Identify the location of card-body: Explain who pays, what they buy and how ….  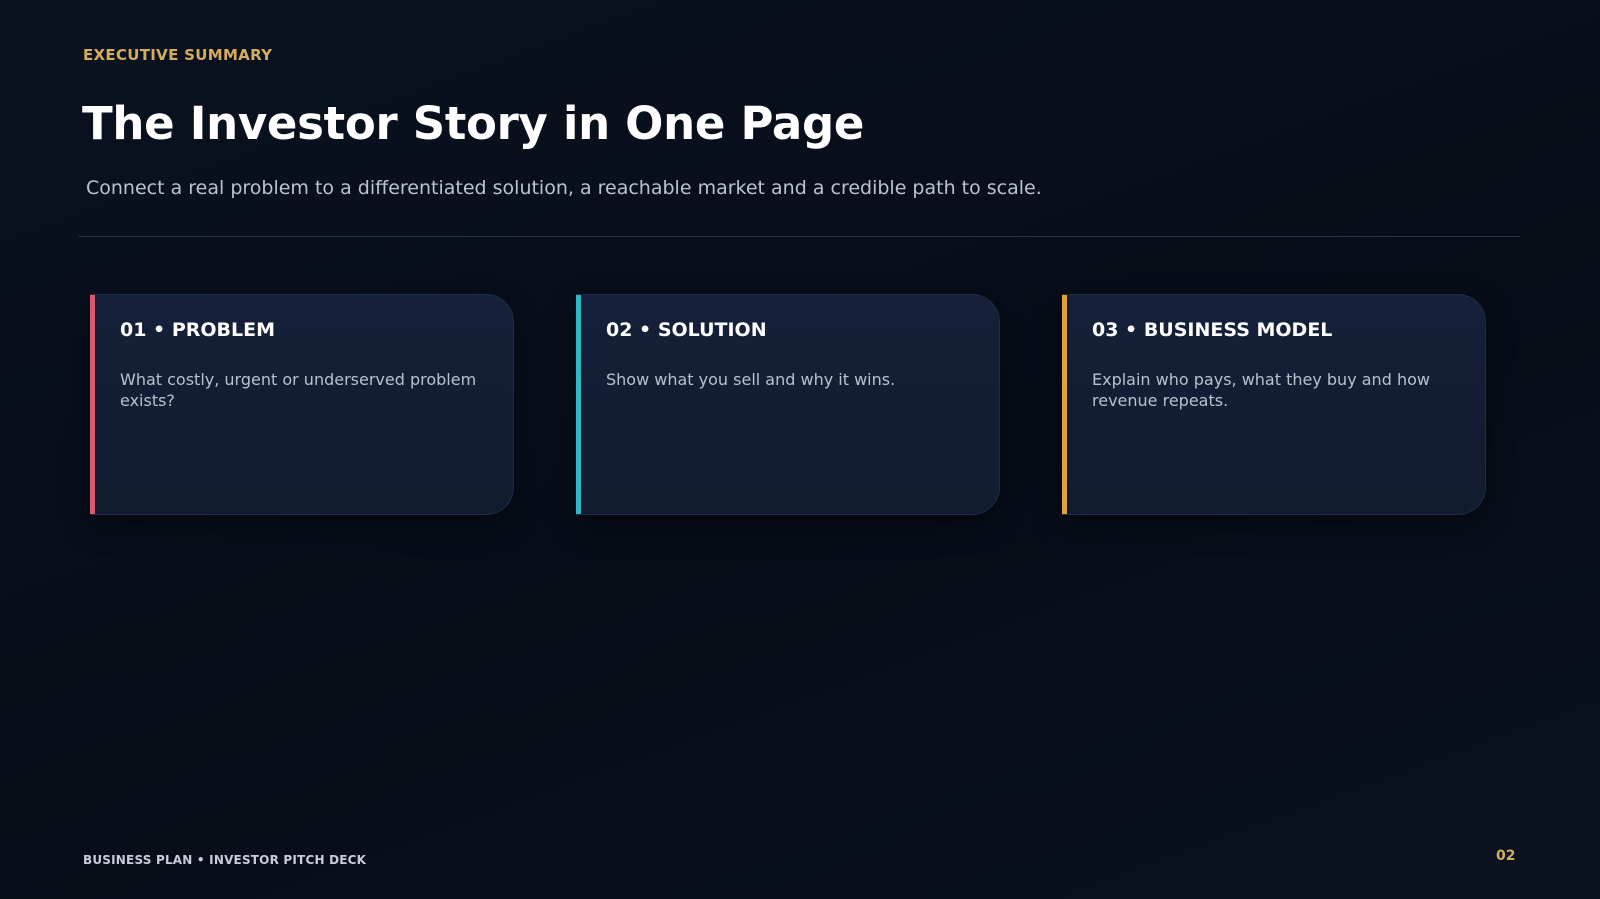
(1261, 390).